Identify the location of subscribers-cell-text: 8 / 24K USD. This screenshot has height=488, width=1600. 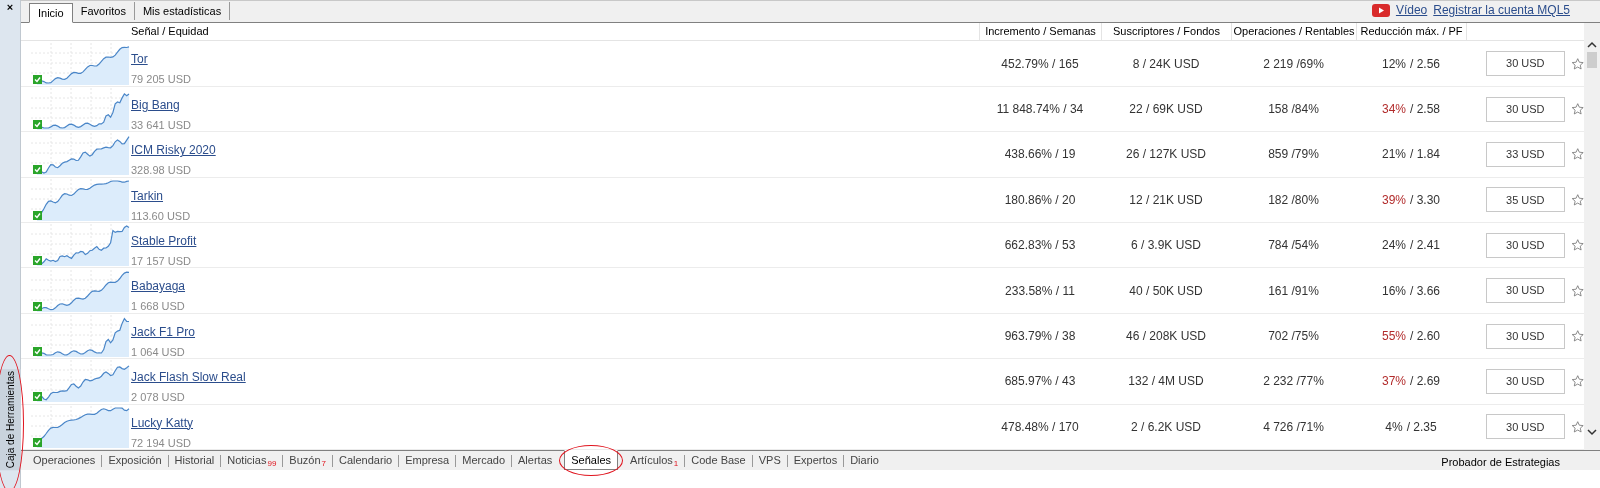
(1166, 64).